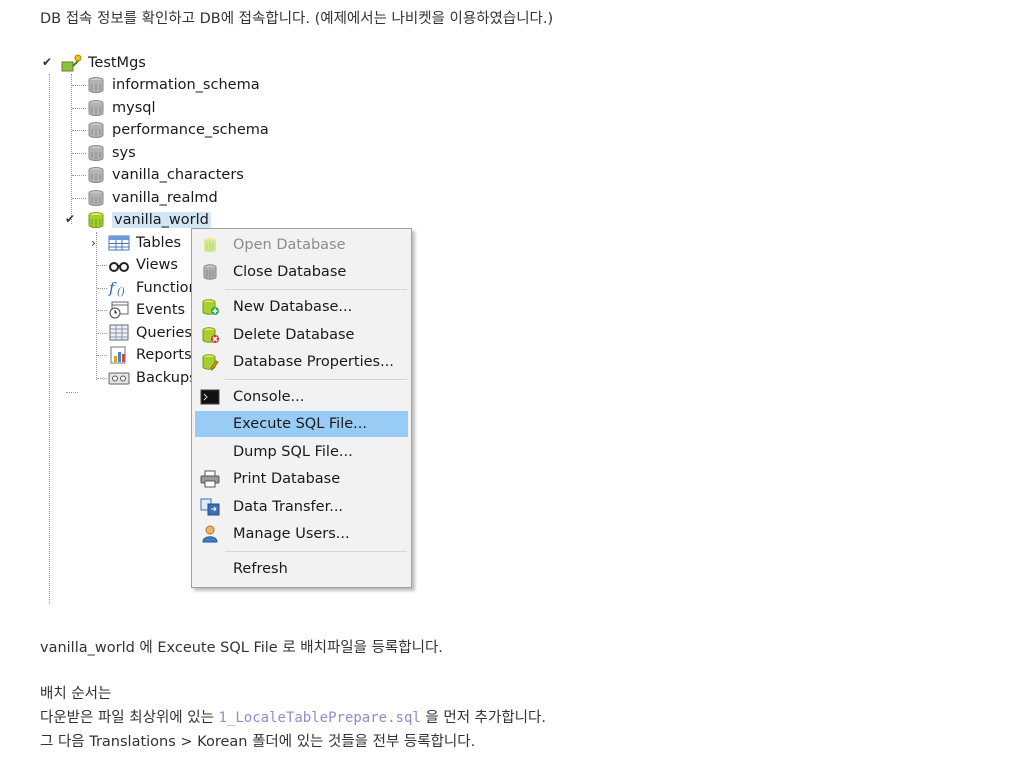 Image resolution: width=1016 pixels, height=762 pixels. Describe the element at coordinates (210, 307) in the screenshot. I see `database-add-icon` at that location.